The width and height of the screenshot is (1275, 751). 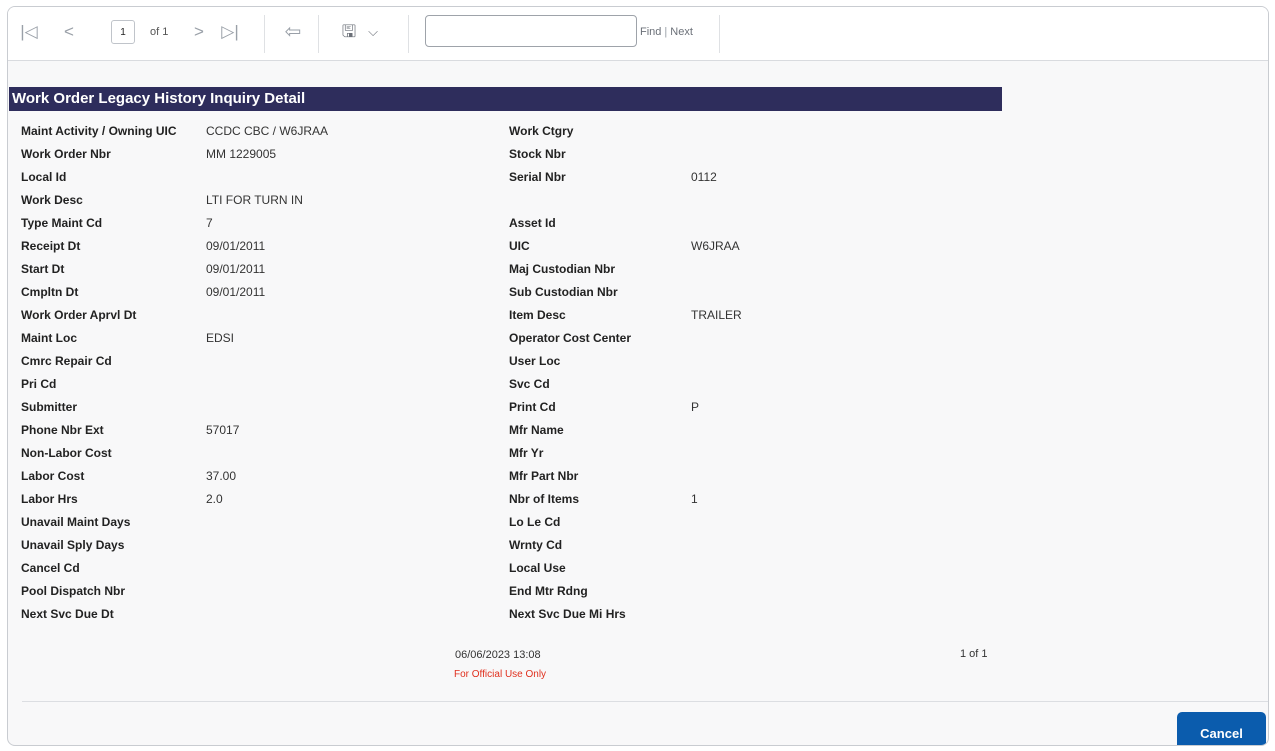 What do you see at coordinates (544, 476) in the screenshot?
I see `field-label: Mfr Part Nbr` at bounding box center [544, 476].